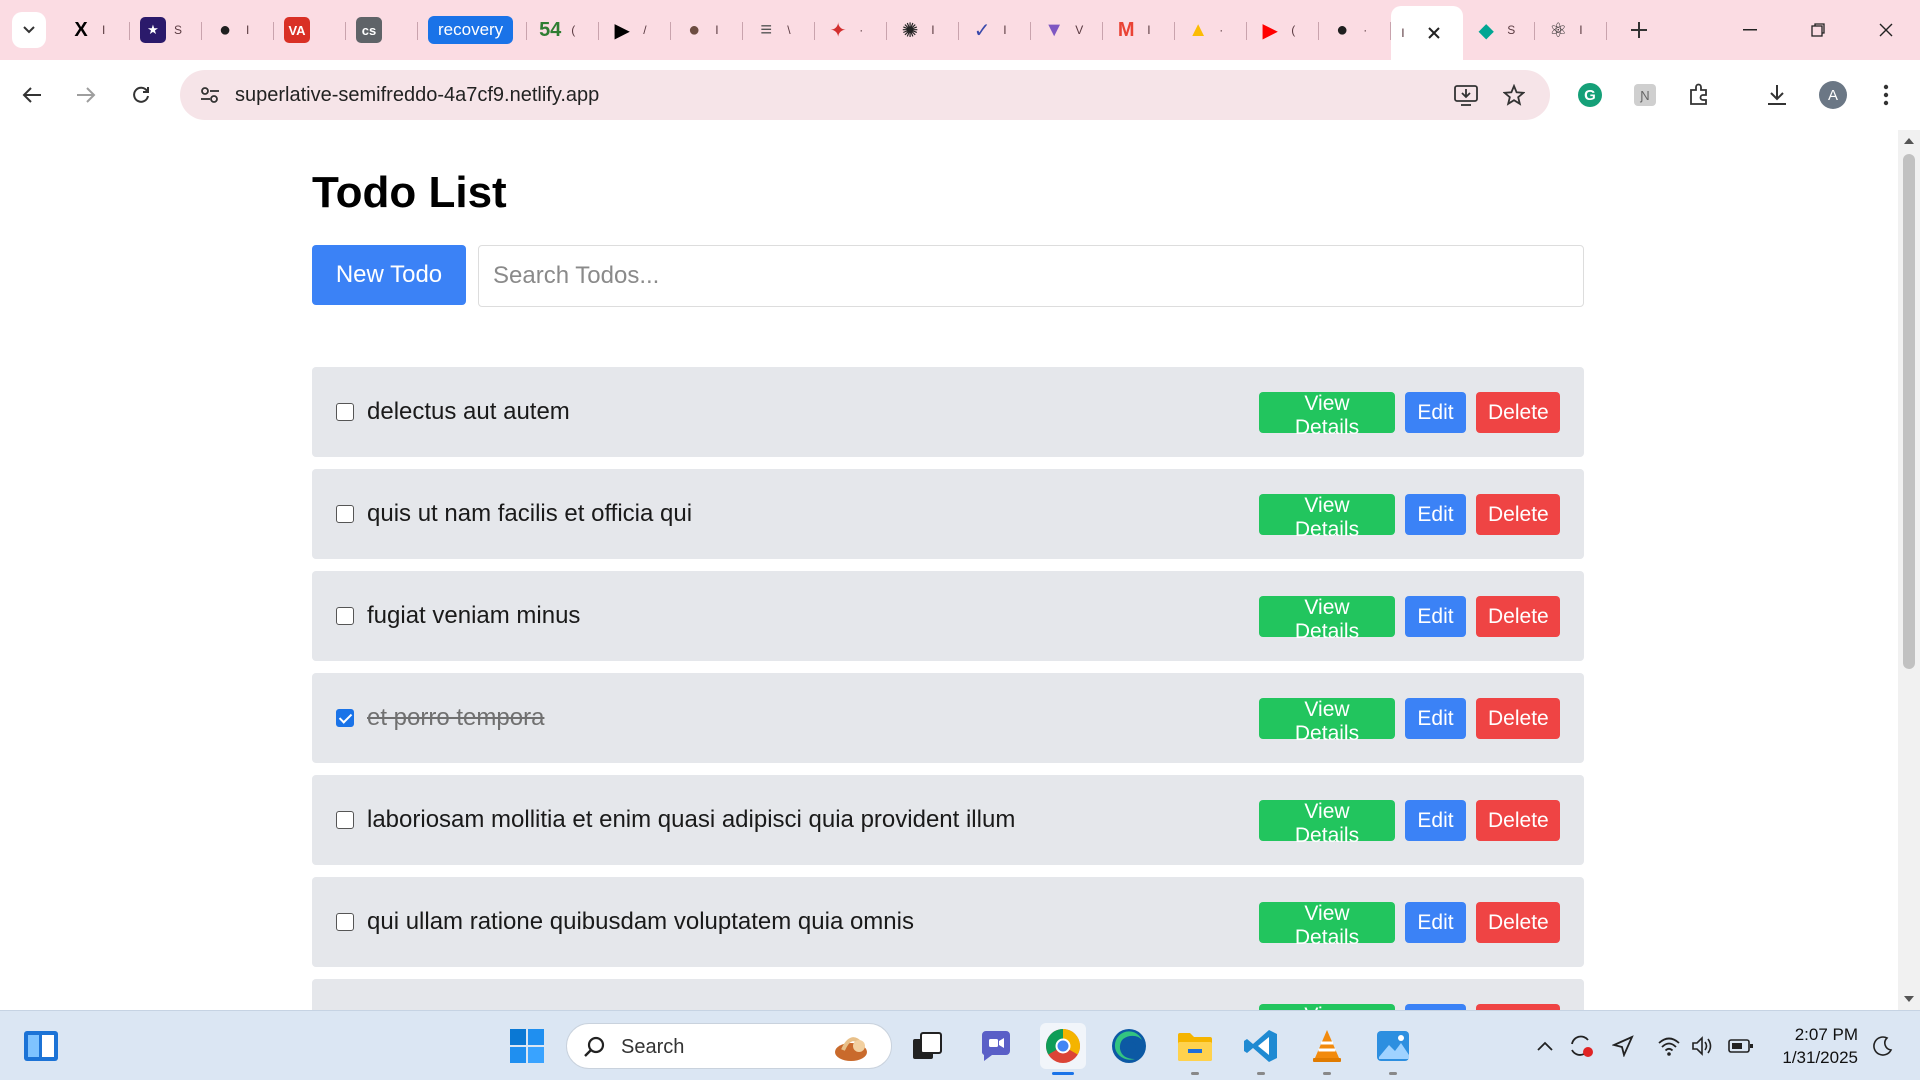  Describe the element at coordinates (1699, 95) in the screenshot. I see `extensions-menu-button` at that location.